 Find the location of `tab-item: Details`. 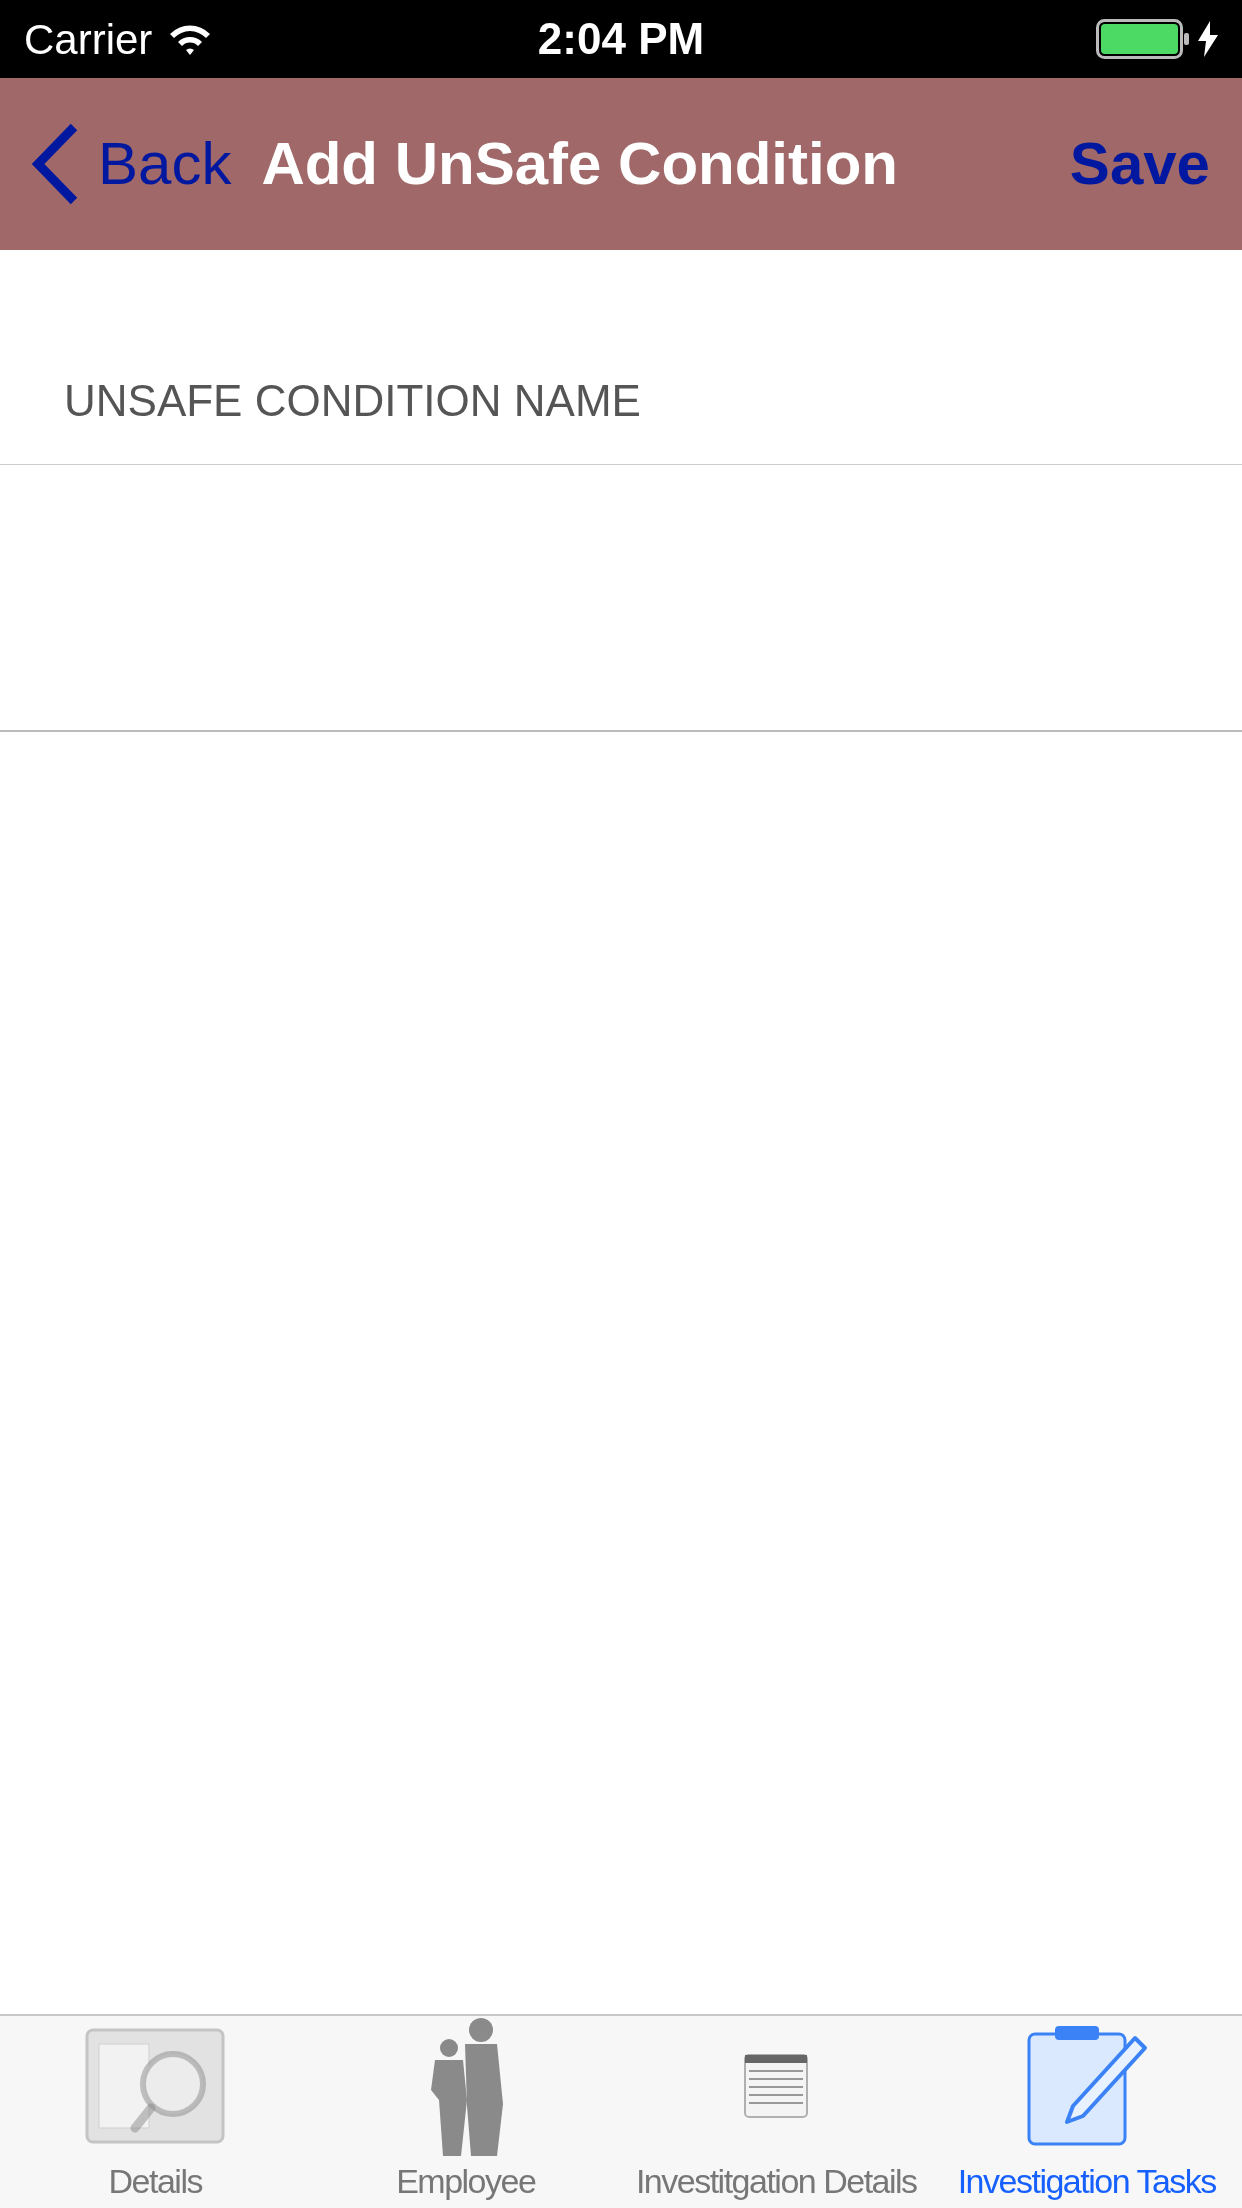

tab-item: Details is located at coordinates (155, 2112).